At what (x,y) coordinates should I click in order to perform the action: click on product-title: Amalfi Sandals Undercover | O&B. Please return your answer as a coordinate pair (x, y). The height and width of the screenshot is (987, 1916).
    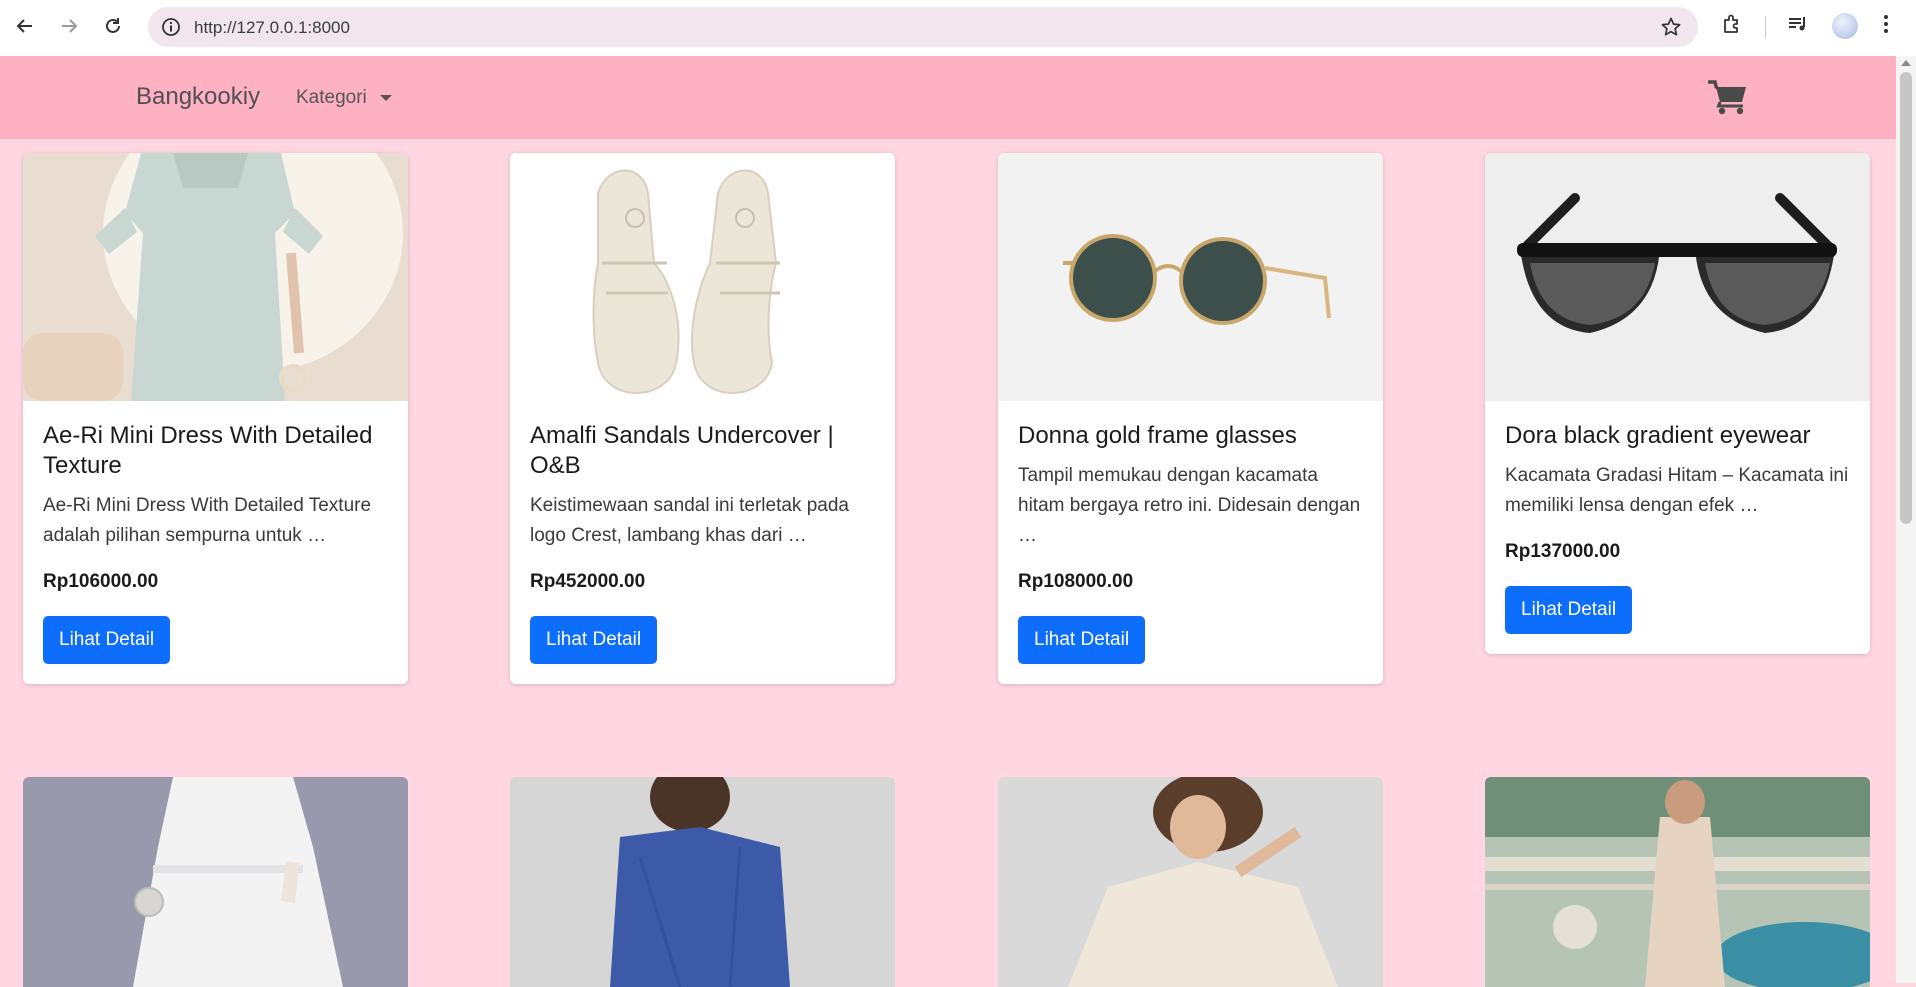
    Looking at the image, I should click on (682, 450).